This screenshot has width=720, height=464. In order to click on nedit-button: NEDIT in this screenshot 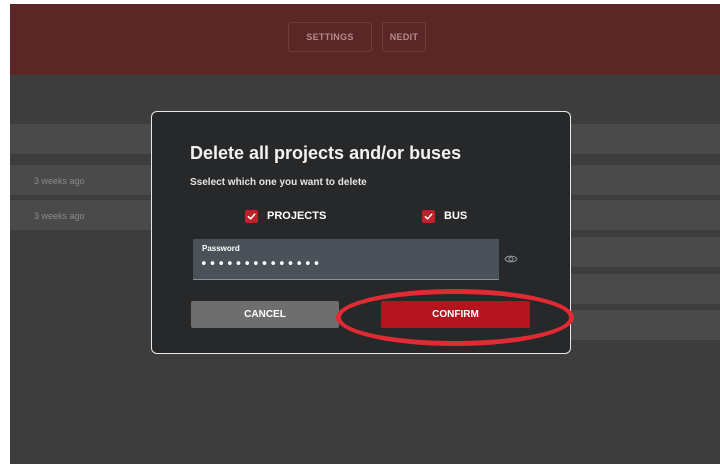, I will do `click(404, 37)`.